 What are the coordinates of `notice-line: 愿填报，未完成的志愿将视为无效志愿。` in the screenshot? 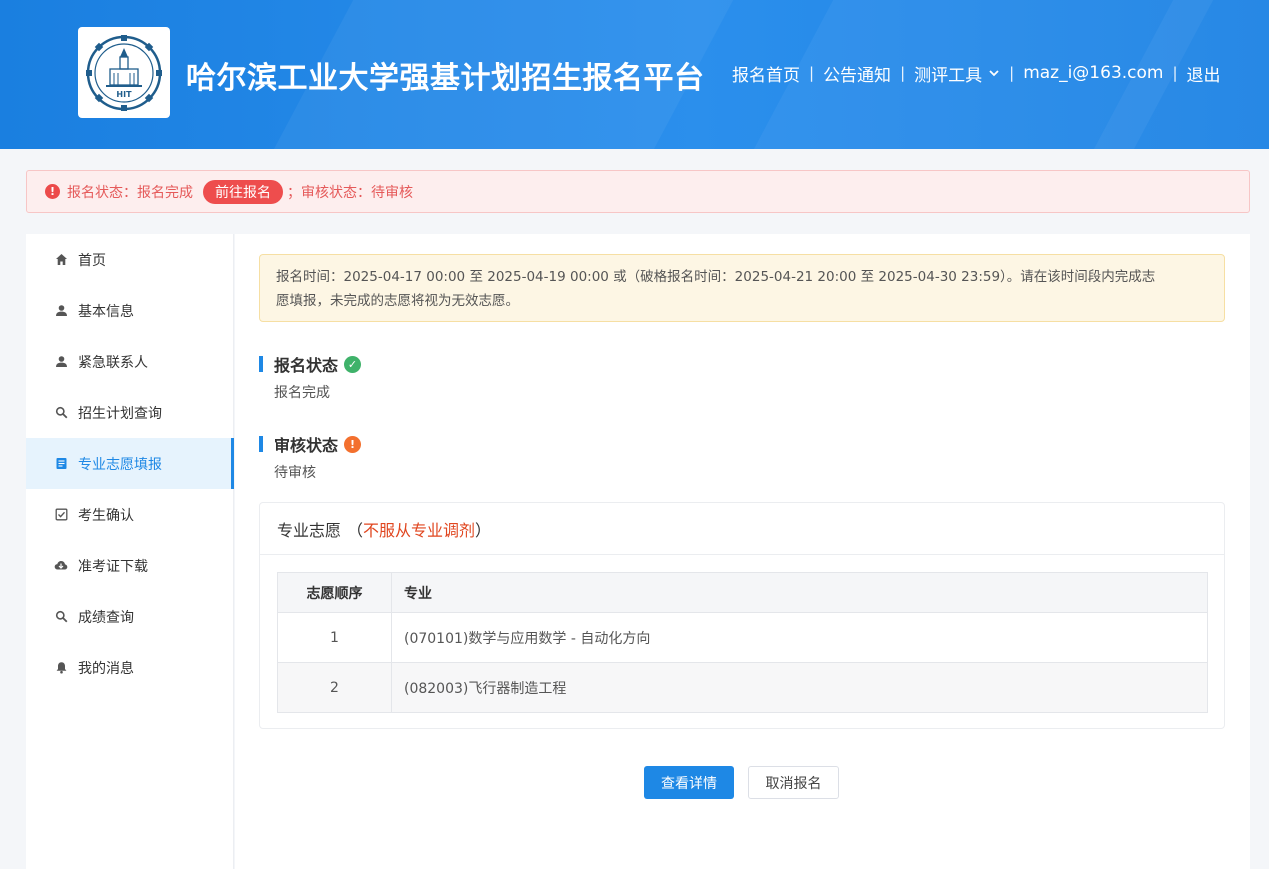 It's located at (397, 301).